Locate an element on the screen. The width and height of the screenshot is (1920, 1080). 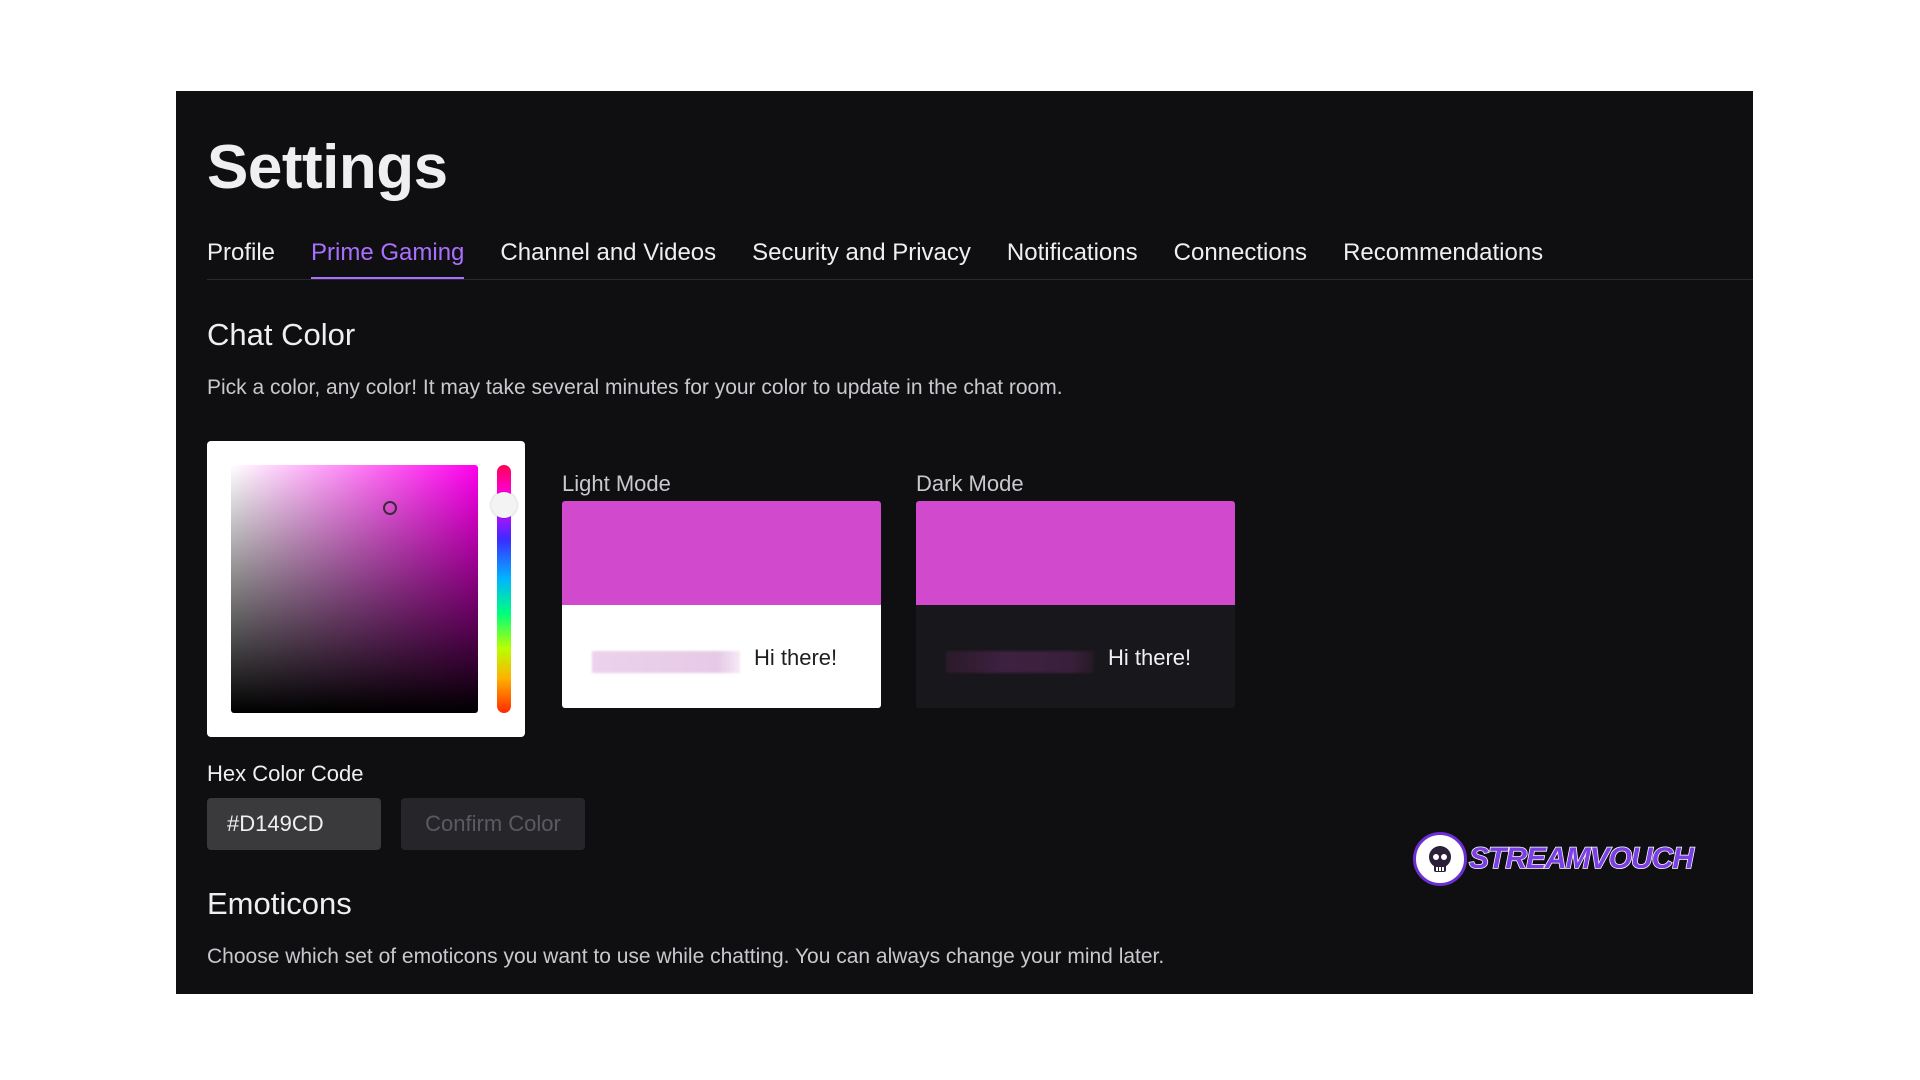
dark-mode-preview: Hi there! is located at coordinates (1075, 604).